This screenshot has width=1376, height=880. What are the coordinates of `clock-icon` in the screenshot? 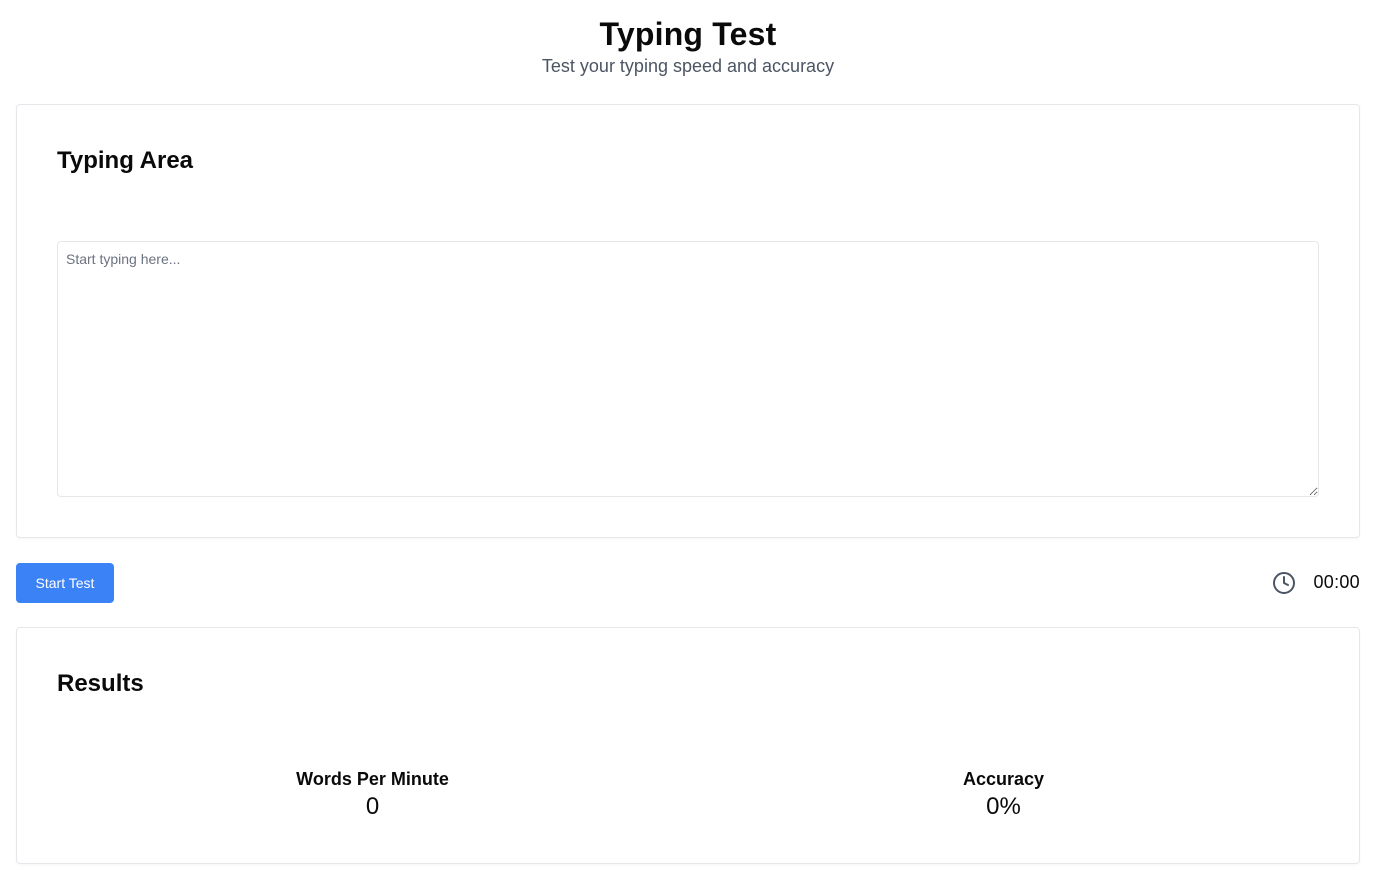 It's located at (1284, 583).